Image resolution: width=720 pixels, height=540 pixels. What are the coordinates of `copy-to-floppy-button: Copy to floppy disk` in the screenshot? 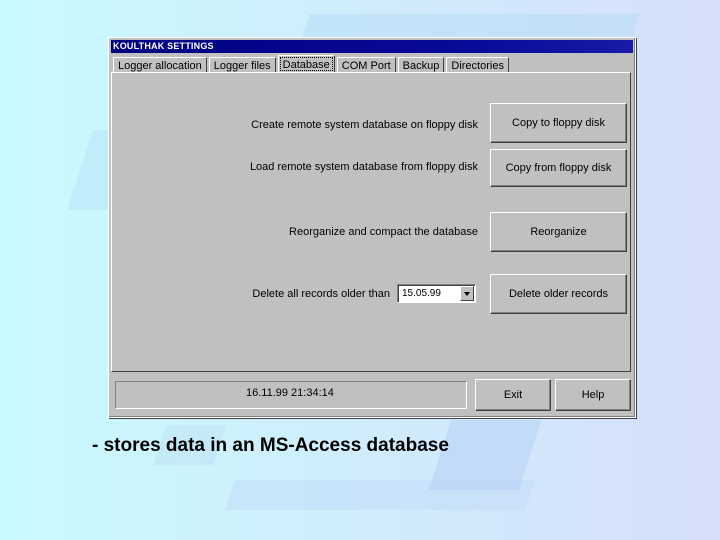 It's located at (558, 123).